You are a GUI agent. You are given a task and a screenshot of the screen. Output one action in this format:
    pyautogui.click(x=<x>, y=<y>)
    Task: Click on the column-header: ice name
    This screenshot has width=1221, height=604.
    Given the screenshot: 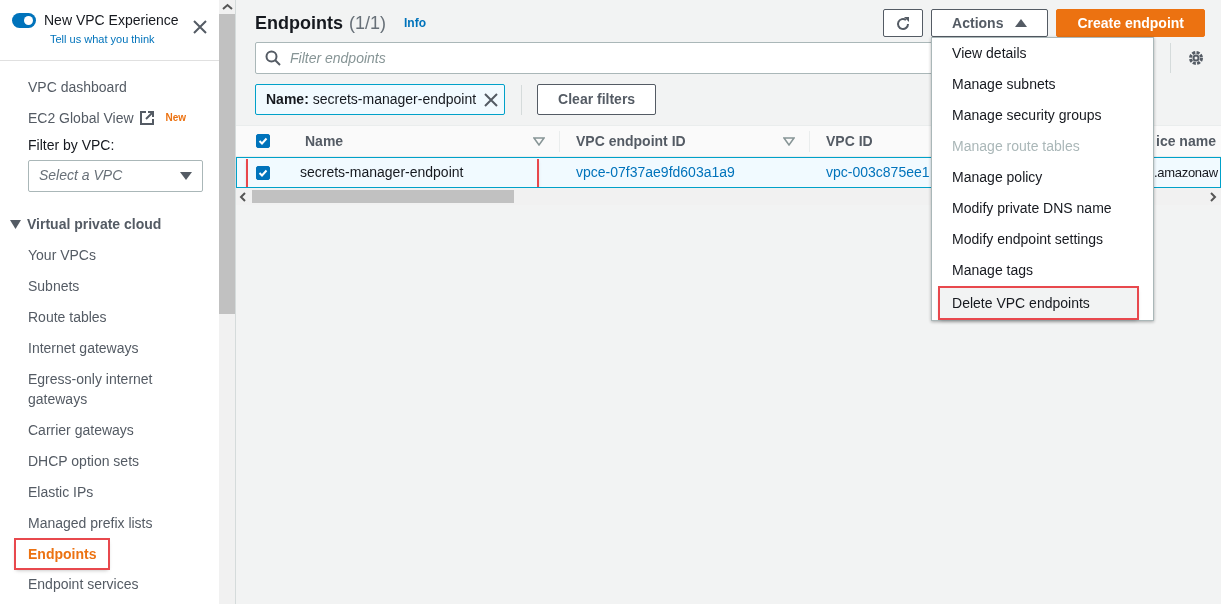 What is the action you would take?
    pyautogui.click(x=1186, y=141)
    